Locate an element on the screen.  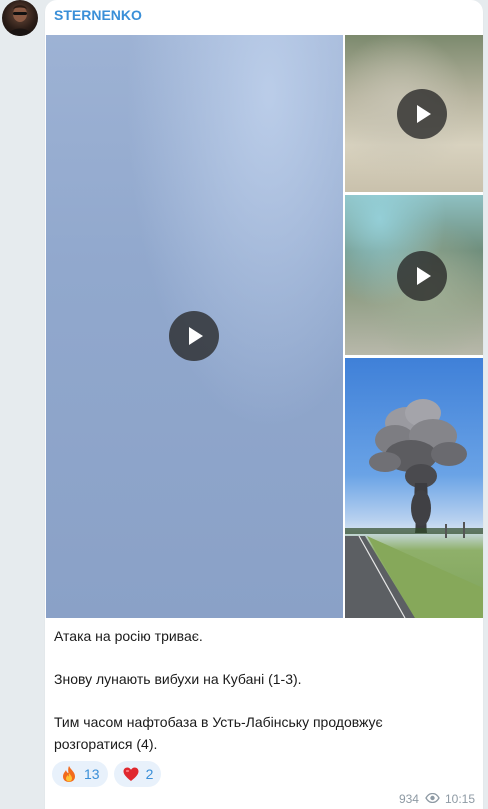
caption-line: Знову лунають вибухи на Кубані (1-3). is located at coordinates (178, 679).